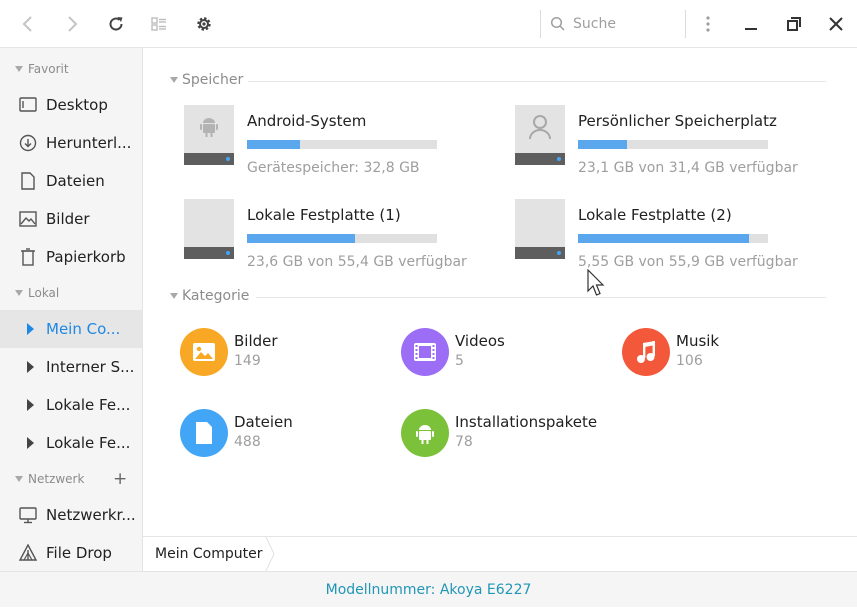 This screenshot has width=857, height=608. Describe the element at coordinates (689, 361) in the screenshot. I see `category-count: 106` at that location.